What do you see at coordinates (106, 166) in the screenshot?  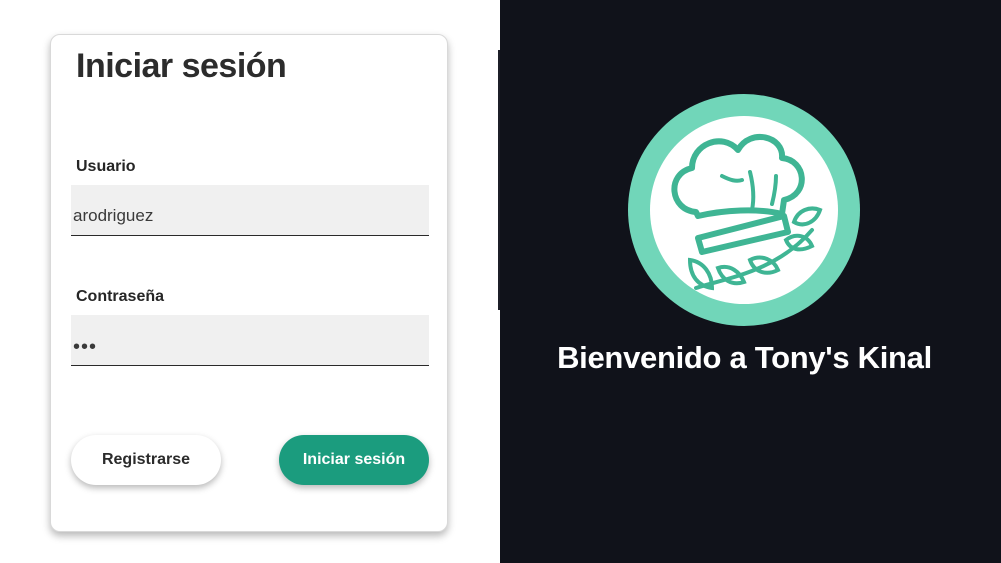 I see `username-label: Usuario` at bounding box center [106, 166].